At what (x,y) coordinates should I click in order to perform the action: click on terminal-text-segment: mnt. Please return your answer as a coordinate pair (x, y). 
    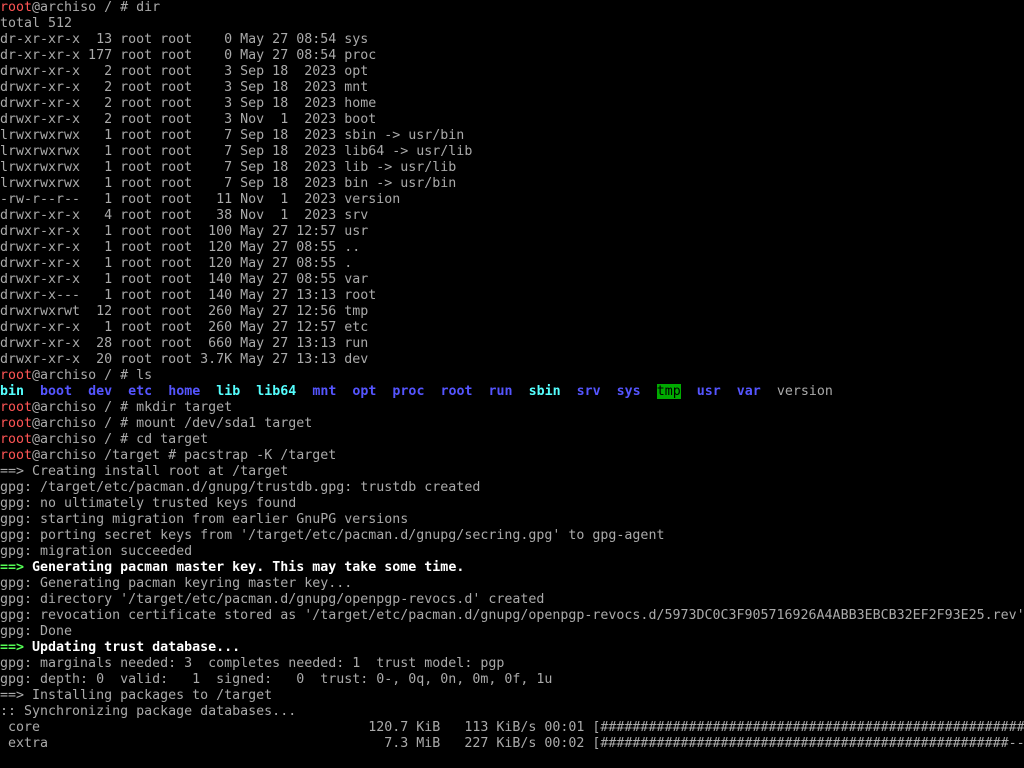
    Looking at the image, I should click on (324, 391).